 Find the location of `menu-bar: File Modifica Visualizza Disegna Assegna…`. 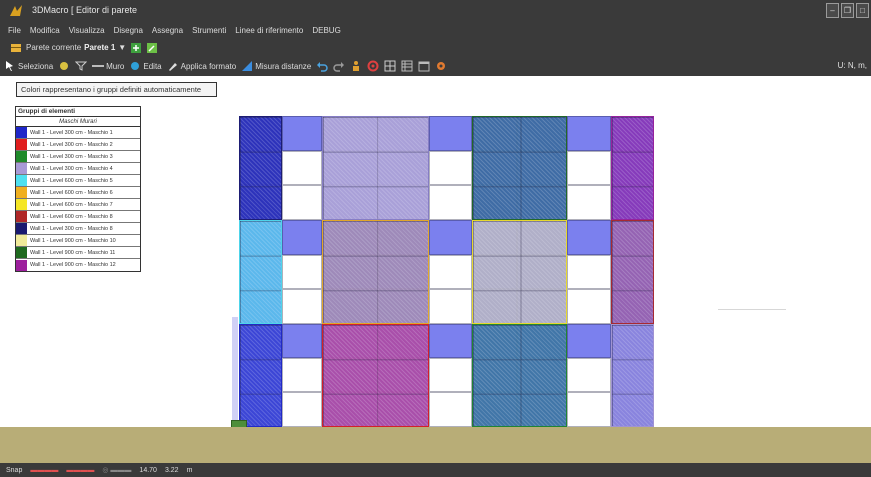

menu-bar: File Modifica Visualizza Disegna Assegna… is located at coordinates (435, 30).